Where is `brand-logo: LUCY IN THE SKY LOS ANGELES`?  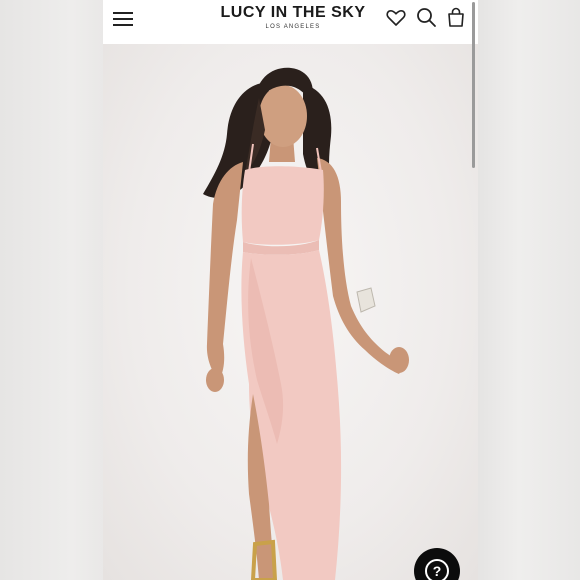 brand-logo: LUCY IN THE SKY LOS ANGELES is located at coordinates (293, 17).